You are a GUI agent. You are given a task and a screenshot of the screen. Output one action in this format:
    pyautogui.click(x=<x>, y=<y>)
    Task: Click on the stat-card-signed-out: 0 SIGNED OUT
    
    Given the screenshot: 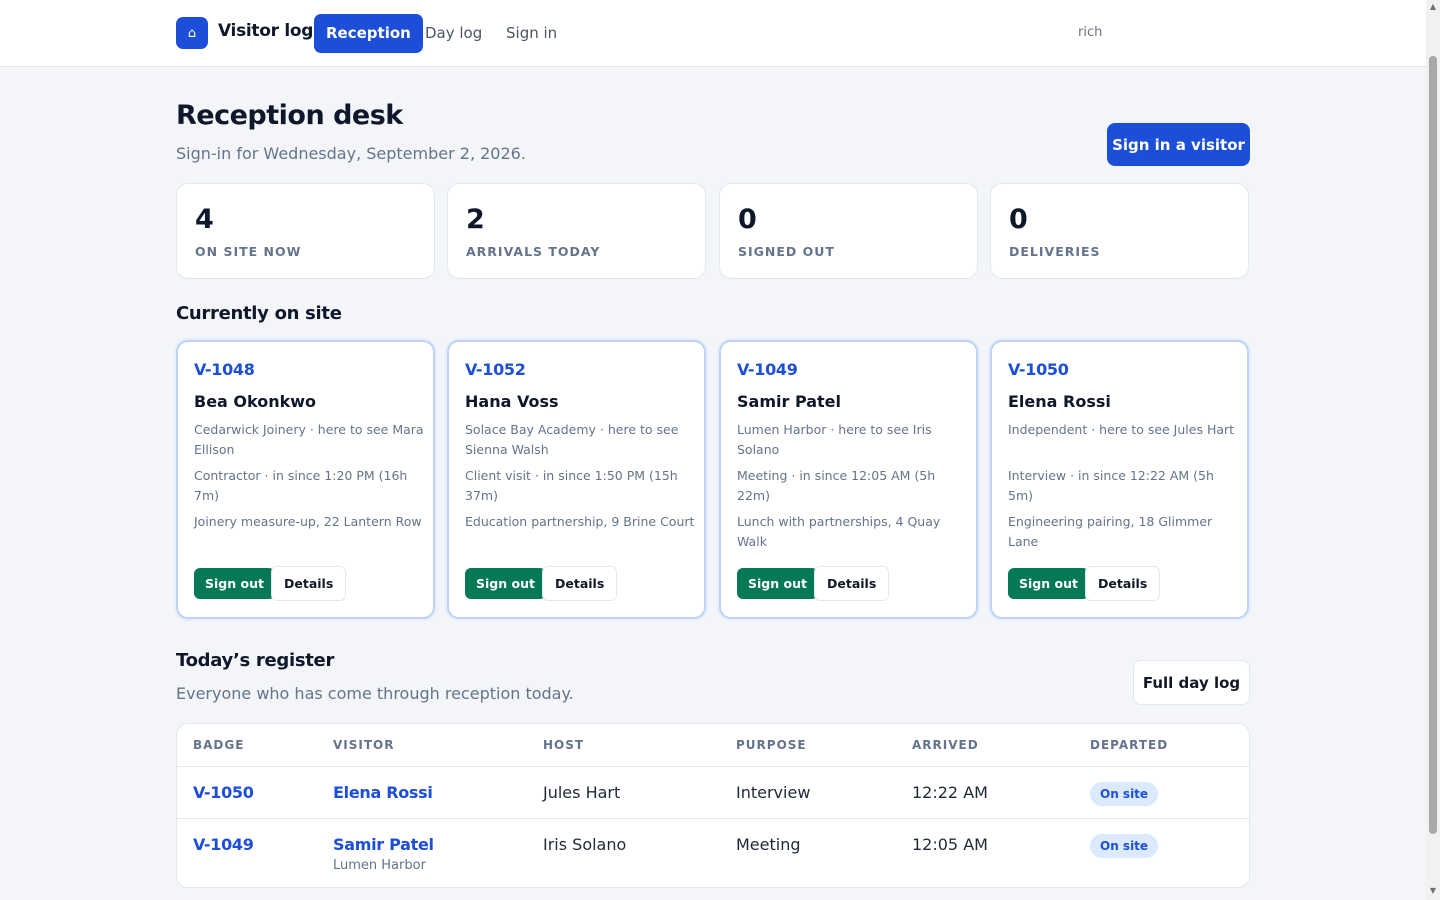 What is the action you would take?
    pyautogui.click(x=848, y=231)
    